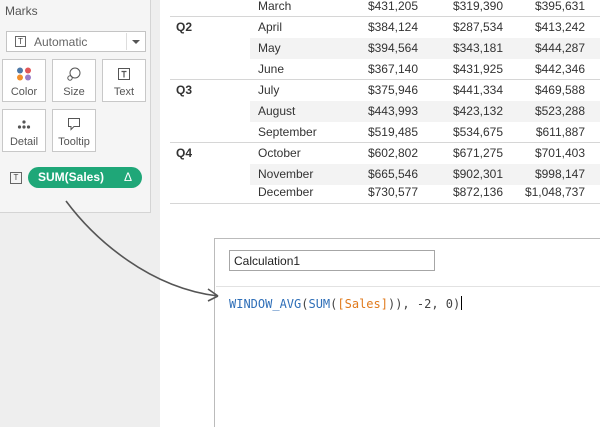 The width and height of the screenshot is (600, 427). What do you see at coordinates (24, 130) in the screenshot?
I see `detail-button: Detail` at bounding box center [24, 130].